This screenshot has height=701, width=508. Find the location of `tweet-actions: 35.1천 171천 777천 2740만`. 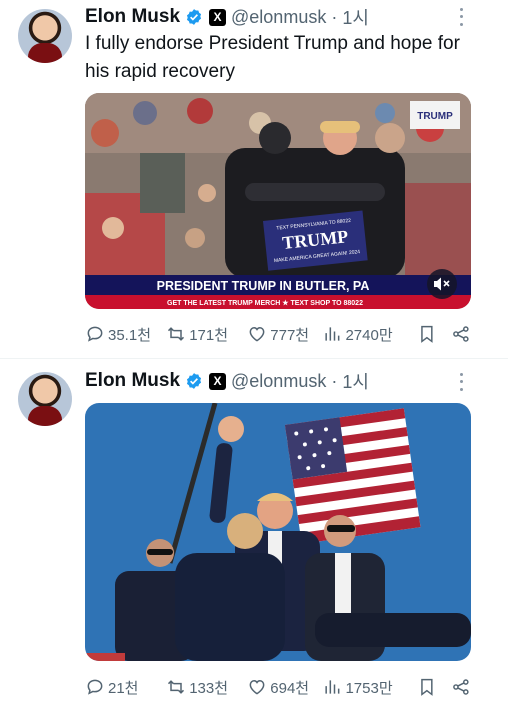

tweet-actions: 35.1천 171천 777천 2740만 is located at coordinates (278, 334).